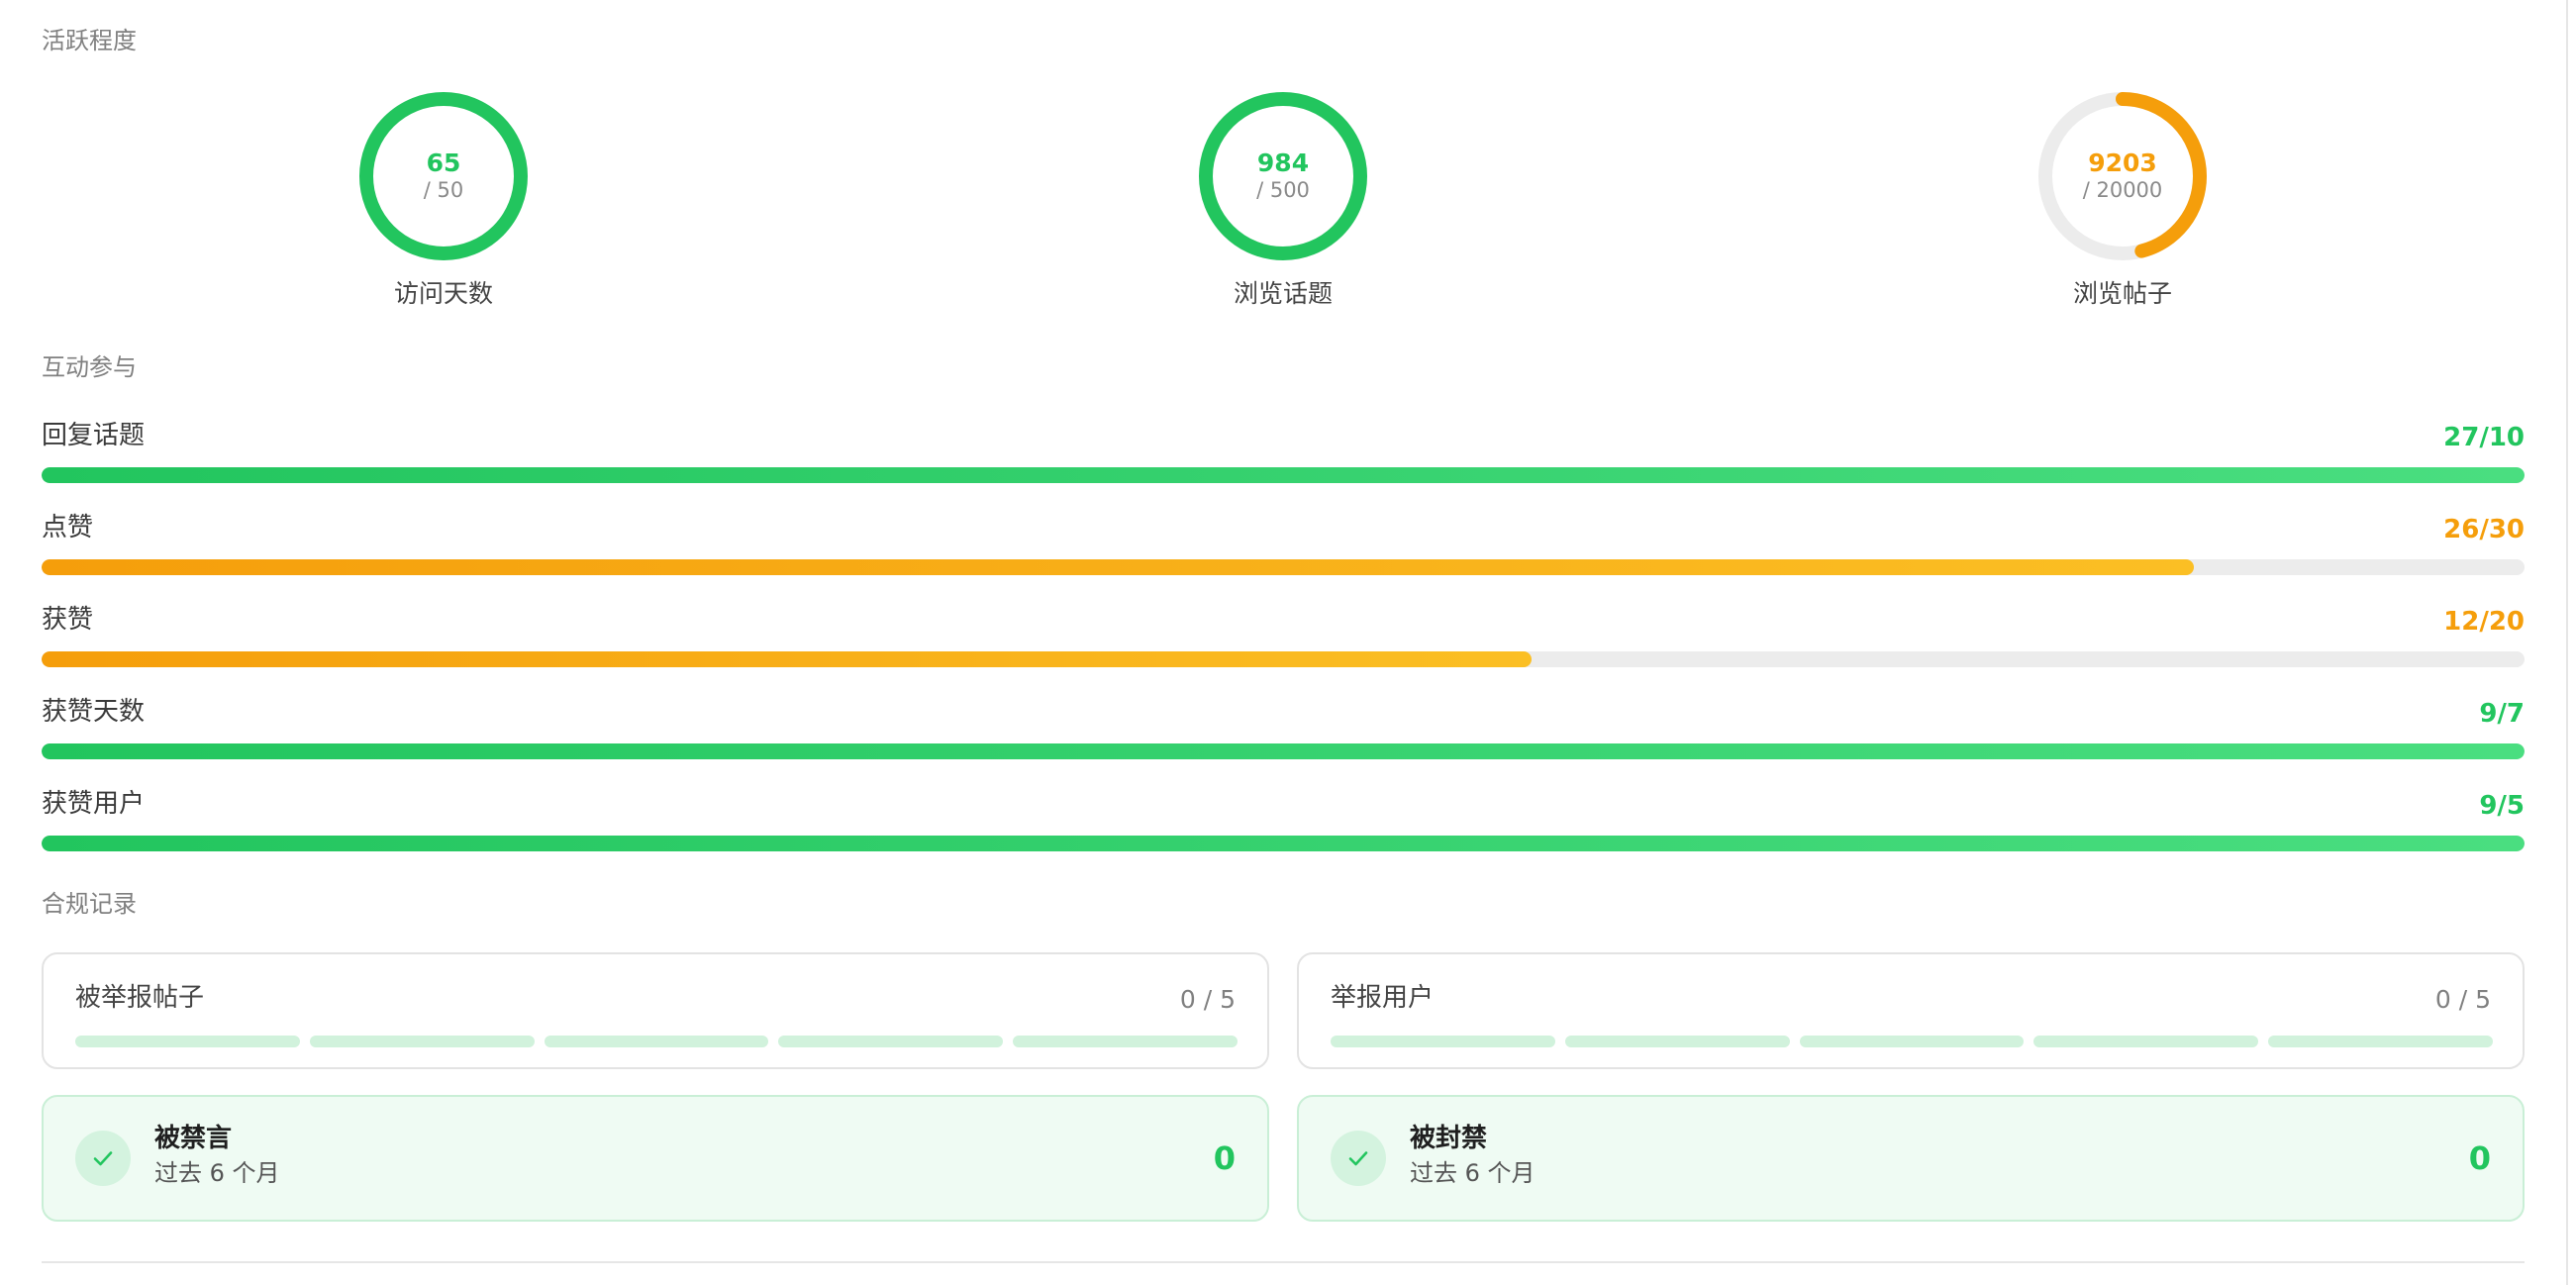 The height and width of the screenshot is (1285, 2576). Describe the element at coordinates (655, 1158) in the screenshot. I see `card-silenced: 被禁言 过去 6 个月 0` at that location.